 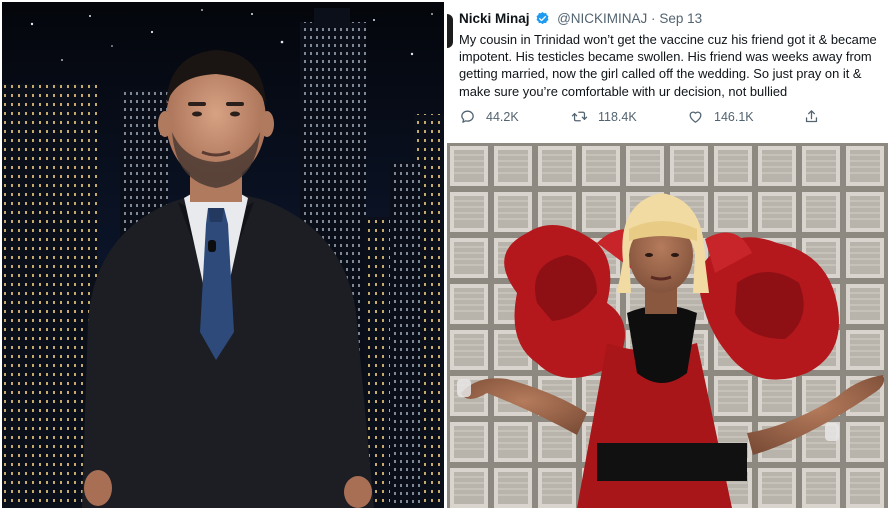 I want to click on share-upload-icon, so click(x=811, y=116).